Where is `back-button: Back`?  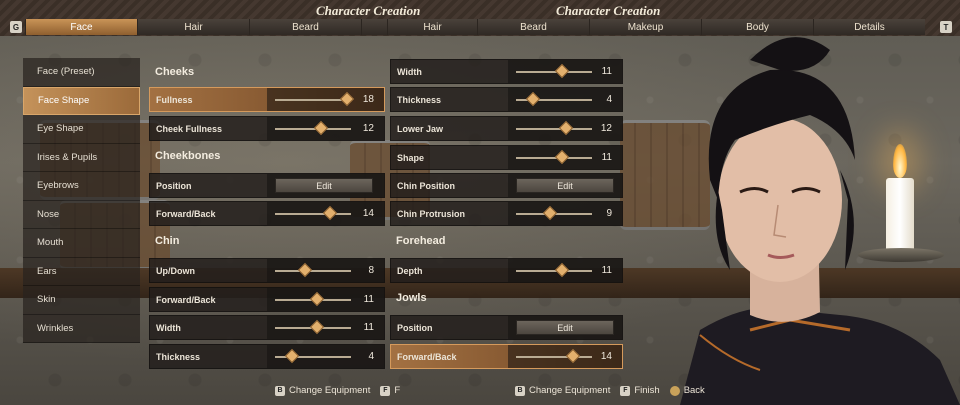
back-button: Back is located at coordinates (694, 390).